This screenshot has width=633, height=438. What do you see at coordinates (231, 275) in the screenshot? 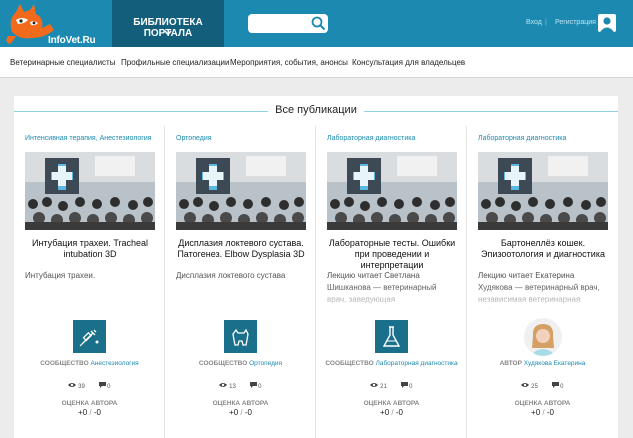
I see `card-description: Дисплазия локтевого сустава` at bounding box center [231, 275].